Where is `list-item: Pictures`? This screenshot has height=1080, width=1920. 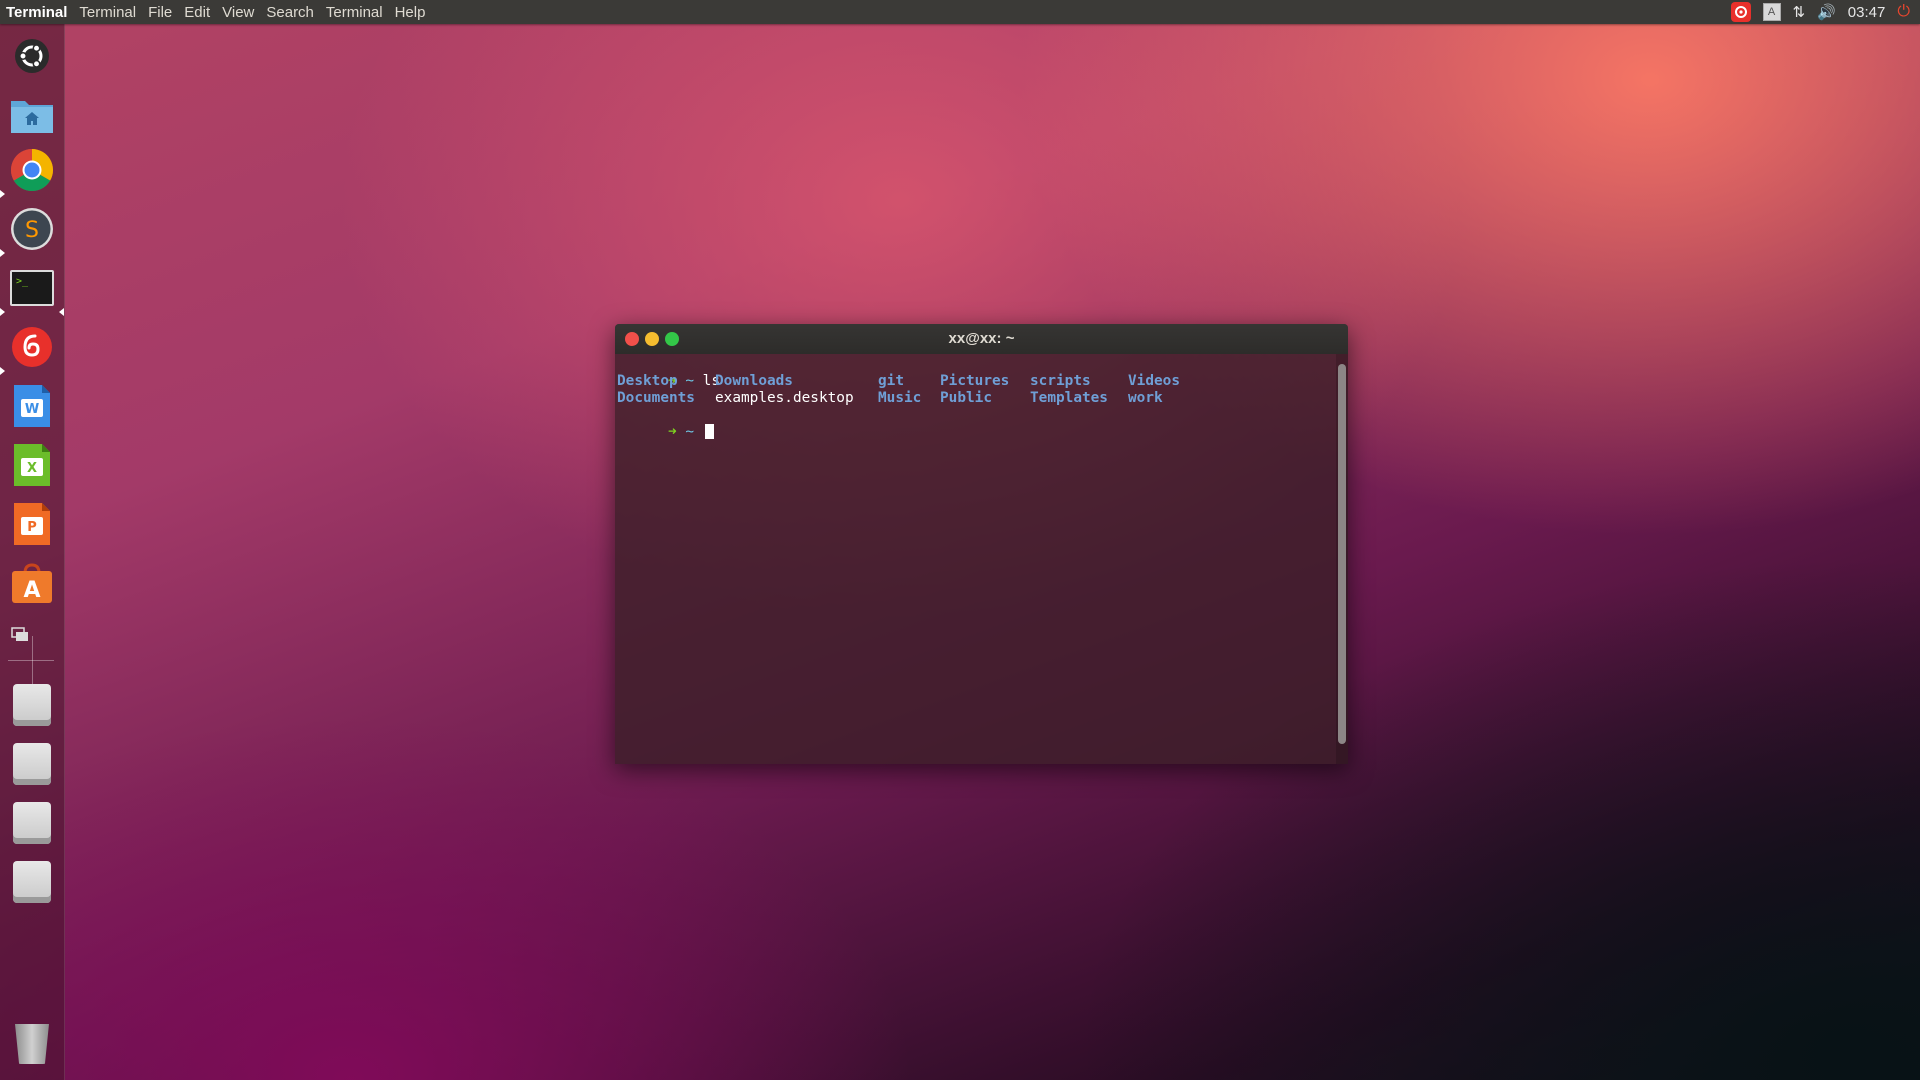 list-item: Pictures is located at coordinates (975, 381).